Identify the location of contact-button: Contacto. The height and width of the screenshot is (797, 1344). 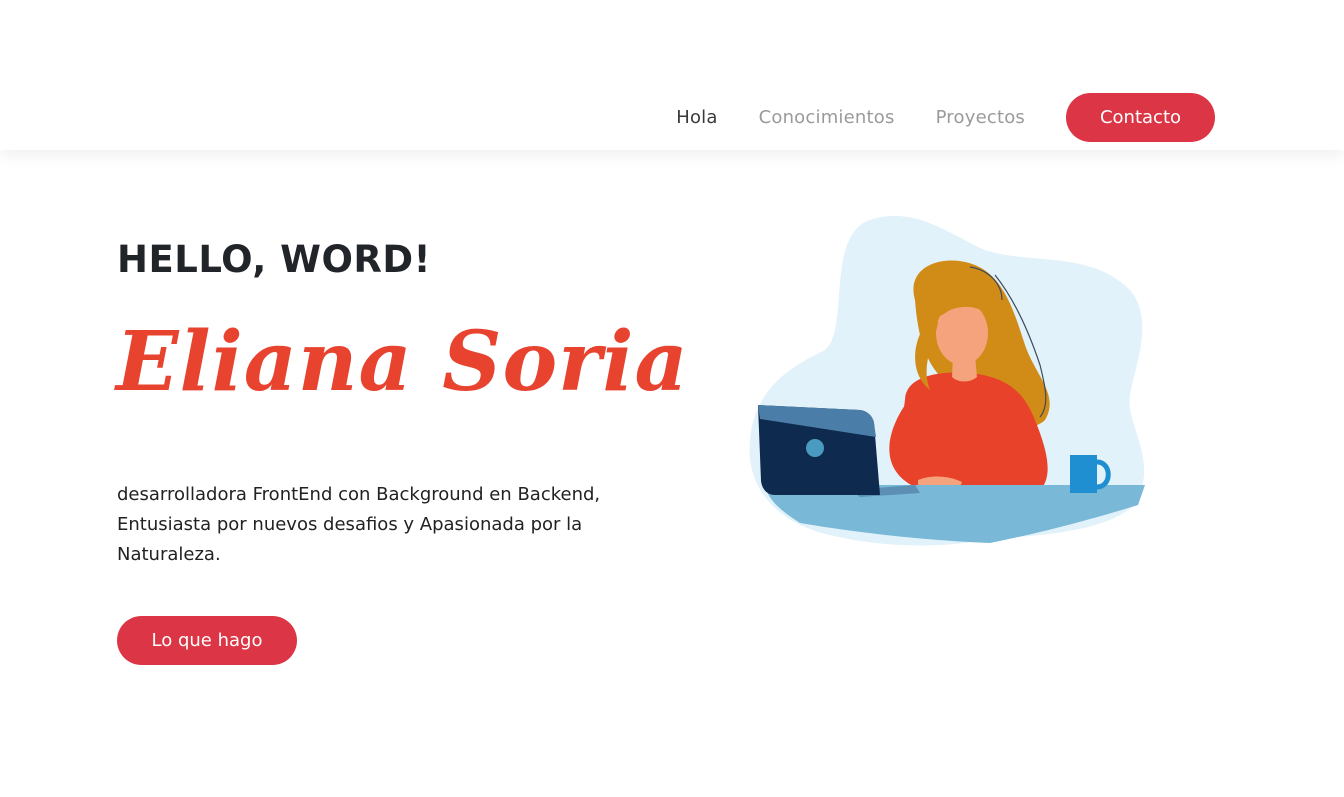
(1140, 117).